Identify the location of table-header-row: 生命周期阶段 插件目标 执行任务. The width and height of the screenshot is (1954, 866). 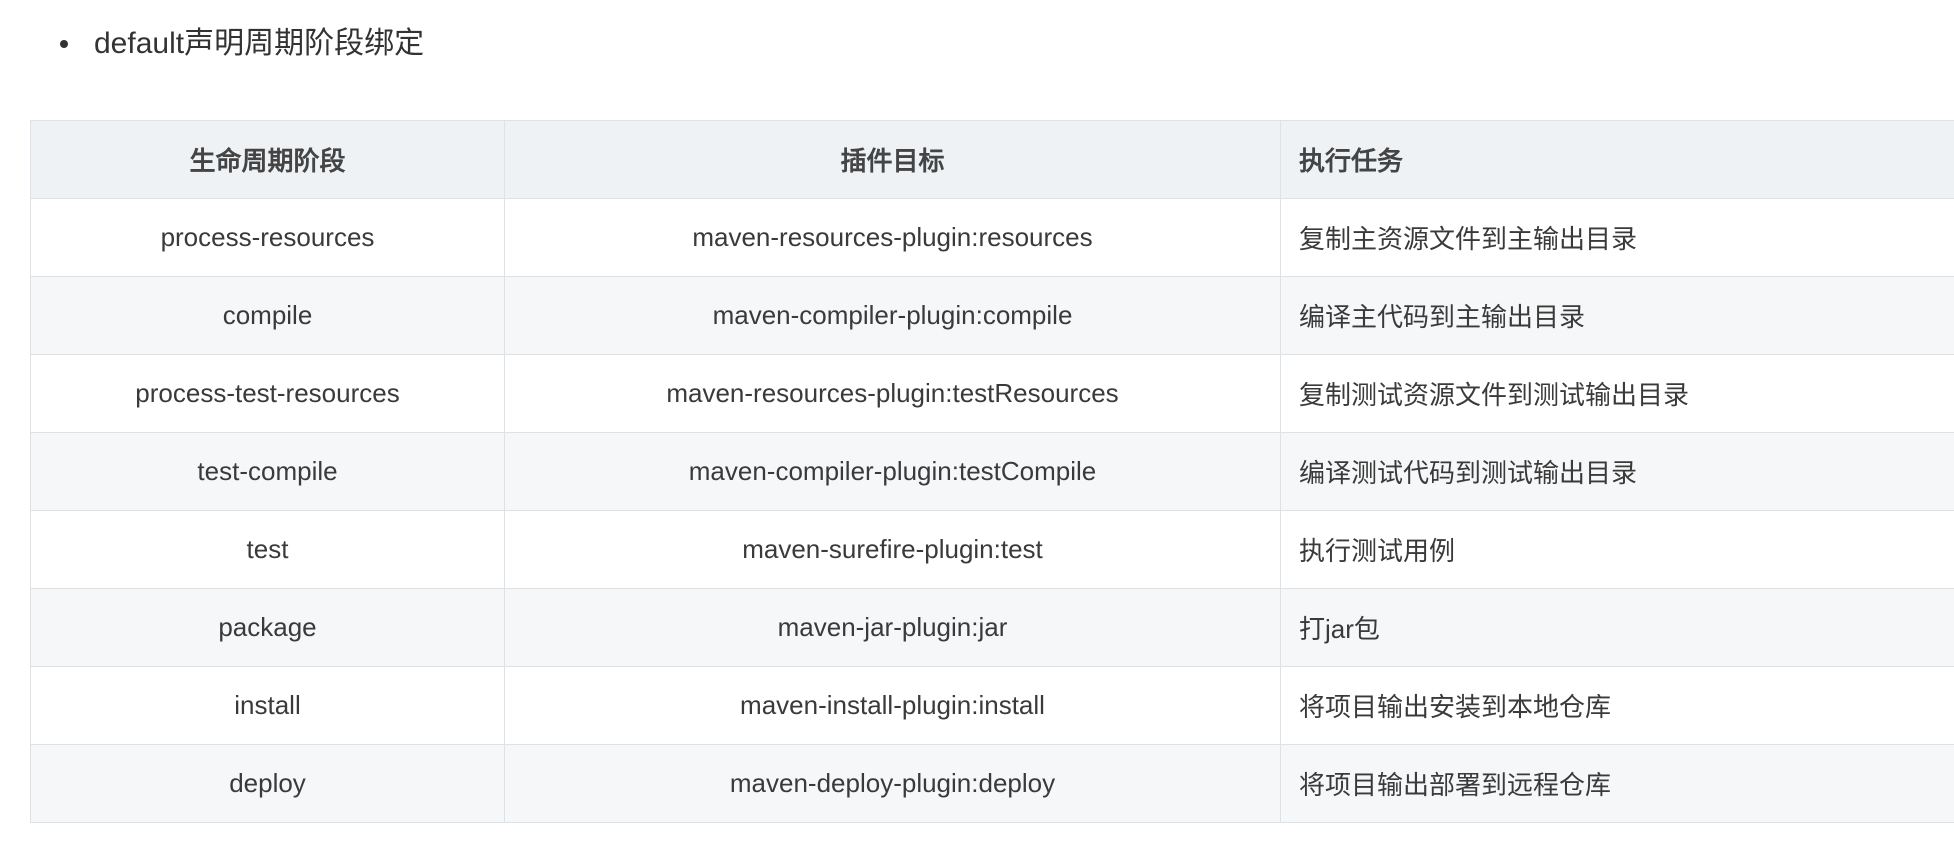
(992, 159).